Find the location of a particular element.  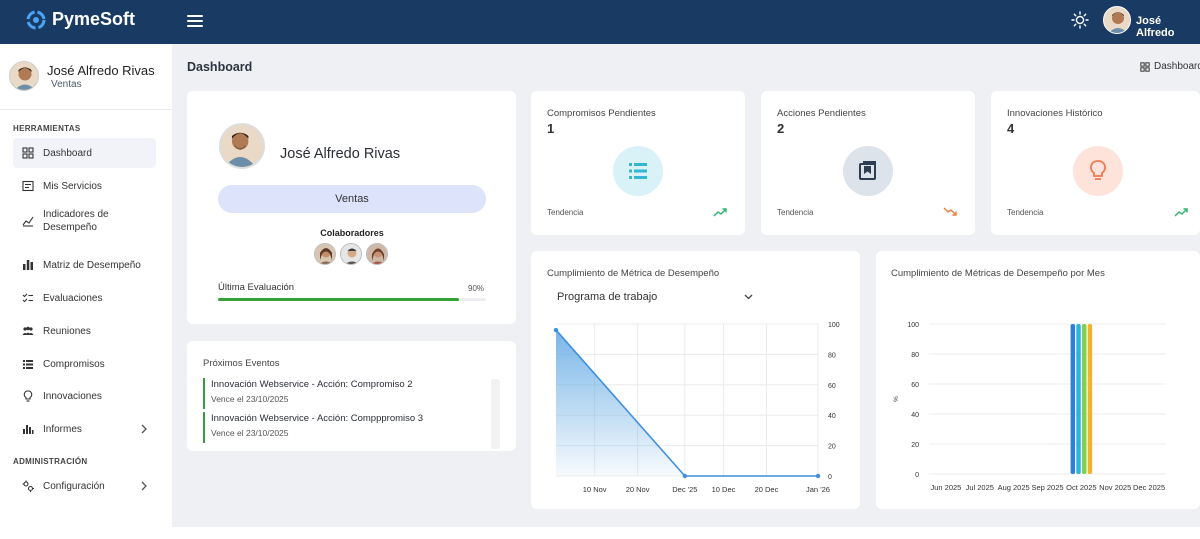

bookmark-icon is located at coordinates (867, 170).